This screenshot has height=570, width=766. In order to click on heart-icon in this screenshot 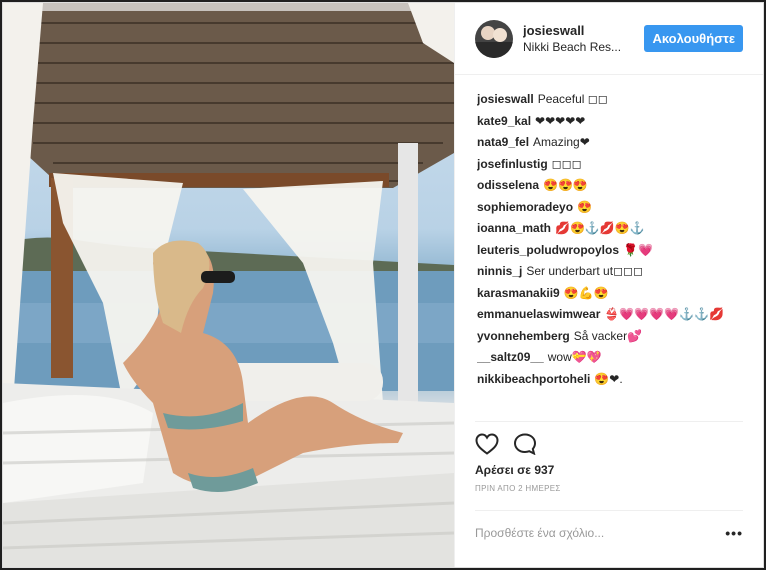, I will do `click(487, 444)`.